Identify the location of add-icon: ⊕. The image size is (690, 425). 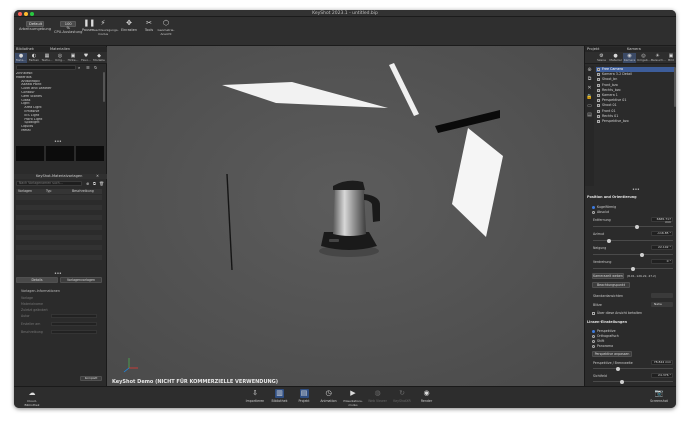
(87, 183).